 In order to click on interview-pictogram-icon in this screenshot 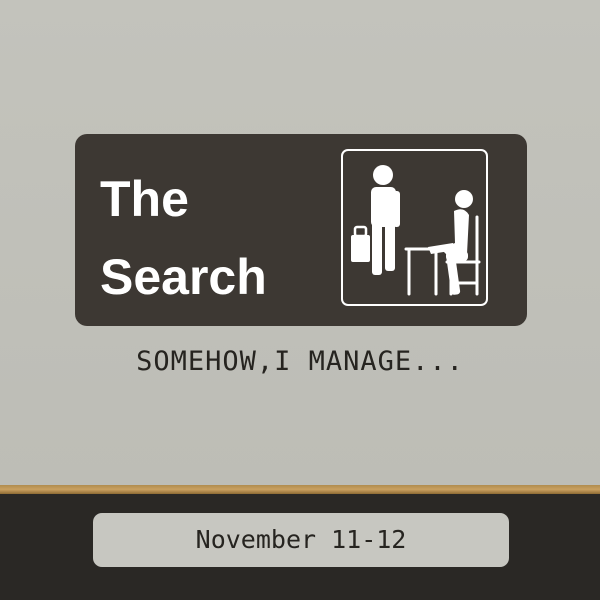, I will do `click(416, 230)`.